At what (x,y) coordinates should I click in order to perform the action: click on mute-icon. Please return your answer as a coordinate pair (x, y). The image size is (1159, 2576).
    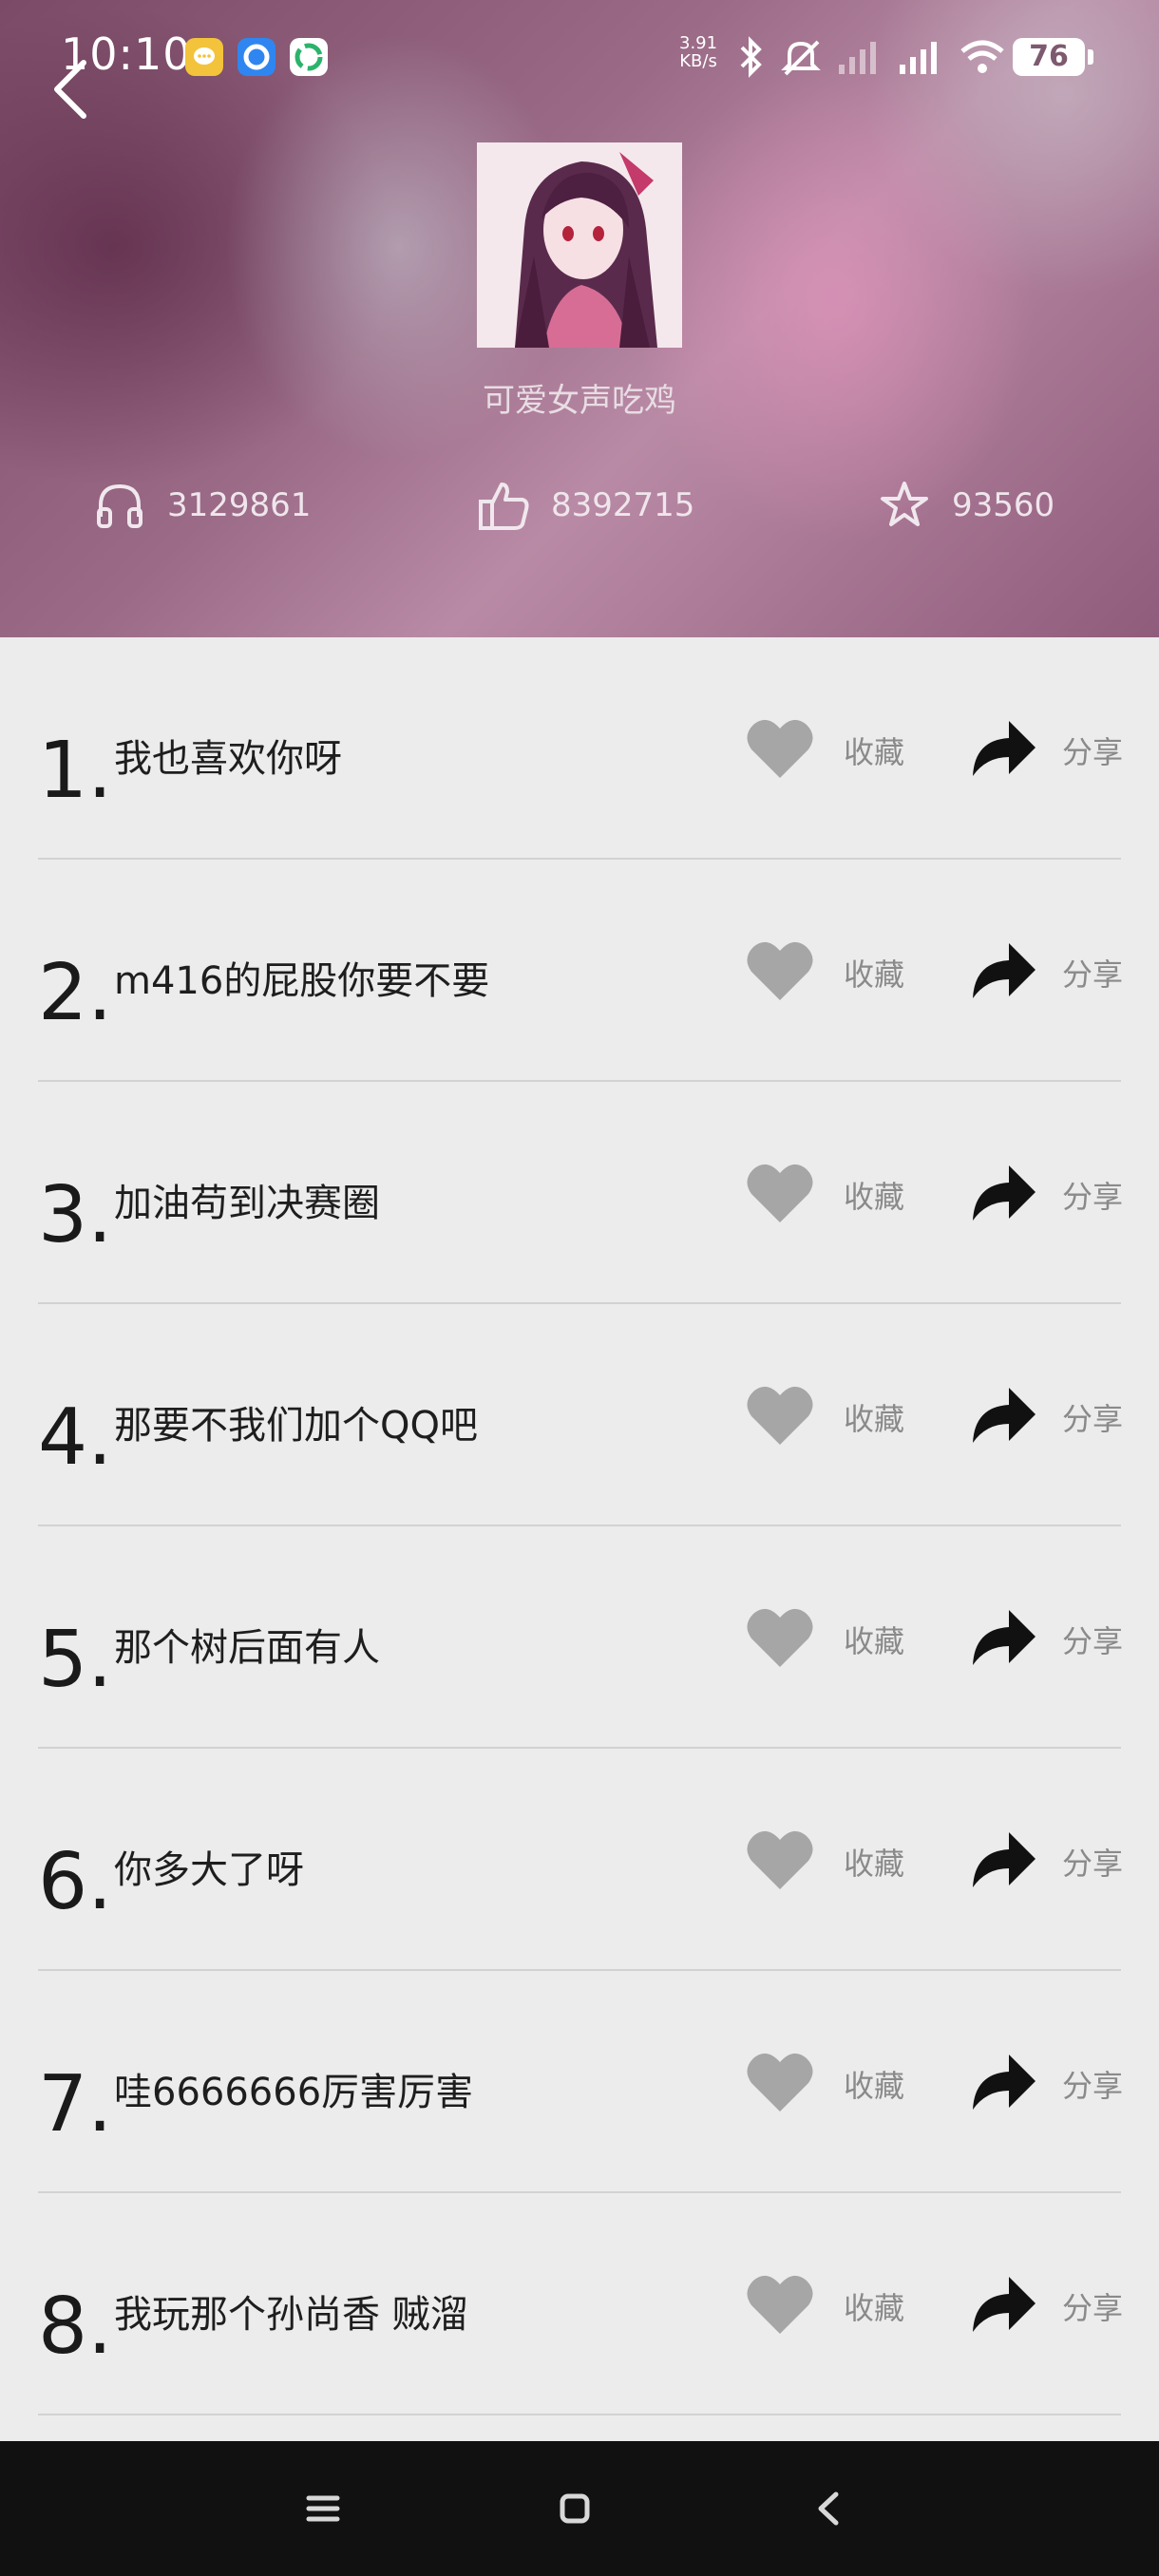
    Looking at the image, I should click on (801, 58).